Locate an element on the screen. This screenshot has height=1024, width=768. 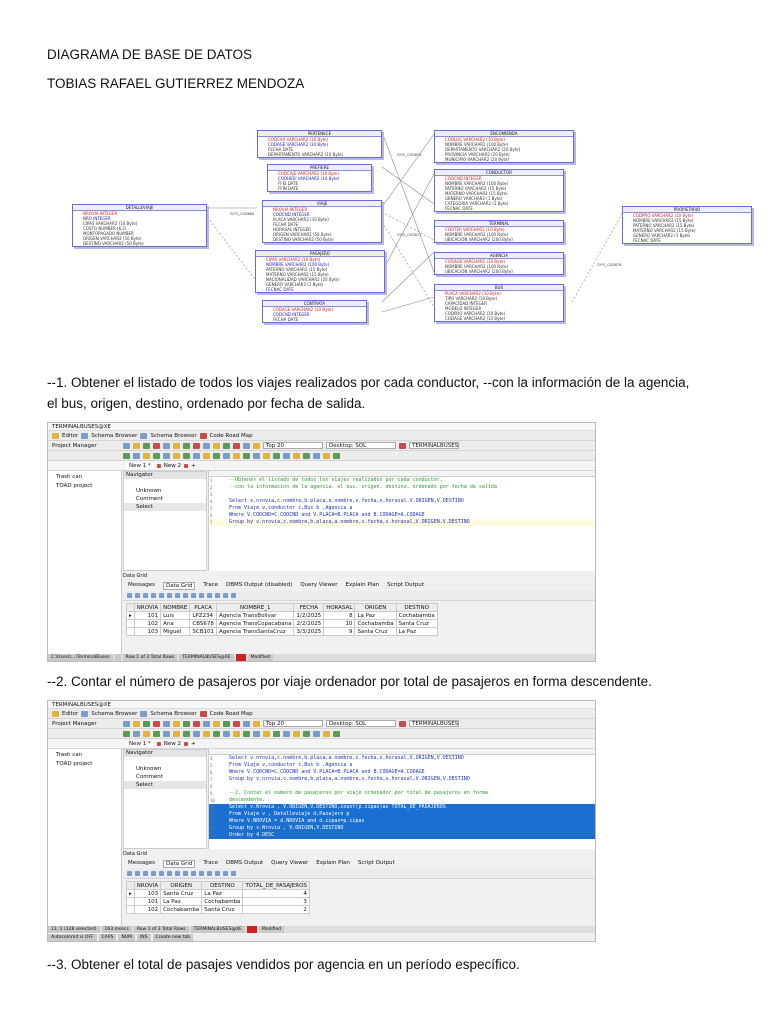
column-header: ORIGEN is located at coordinates (181, 885).